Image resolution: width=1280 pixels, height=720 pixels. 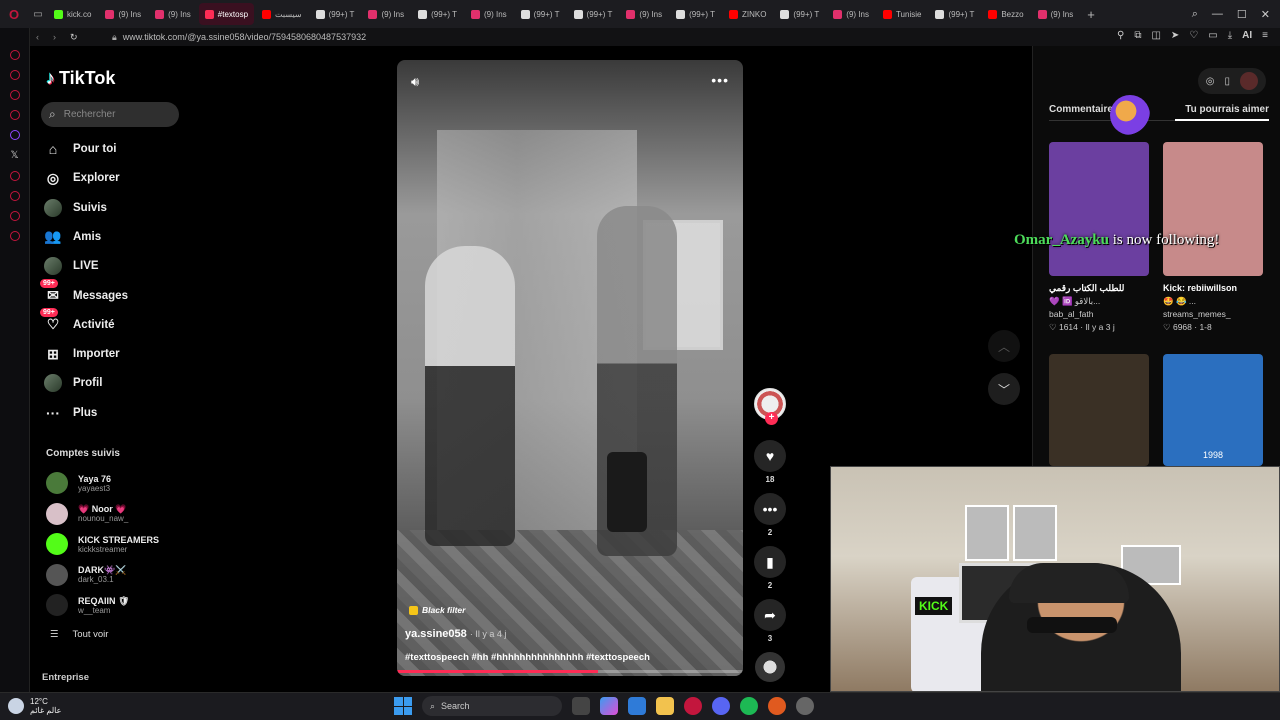 I want to click on followed-account: Yaya 76 yayaest3, so click(x=78, y=483).